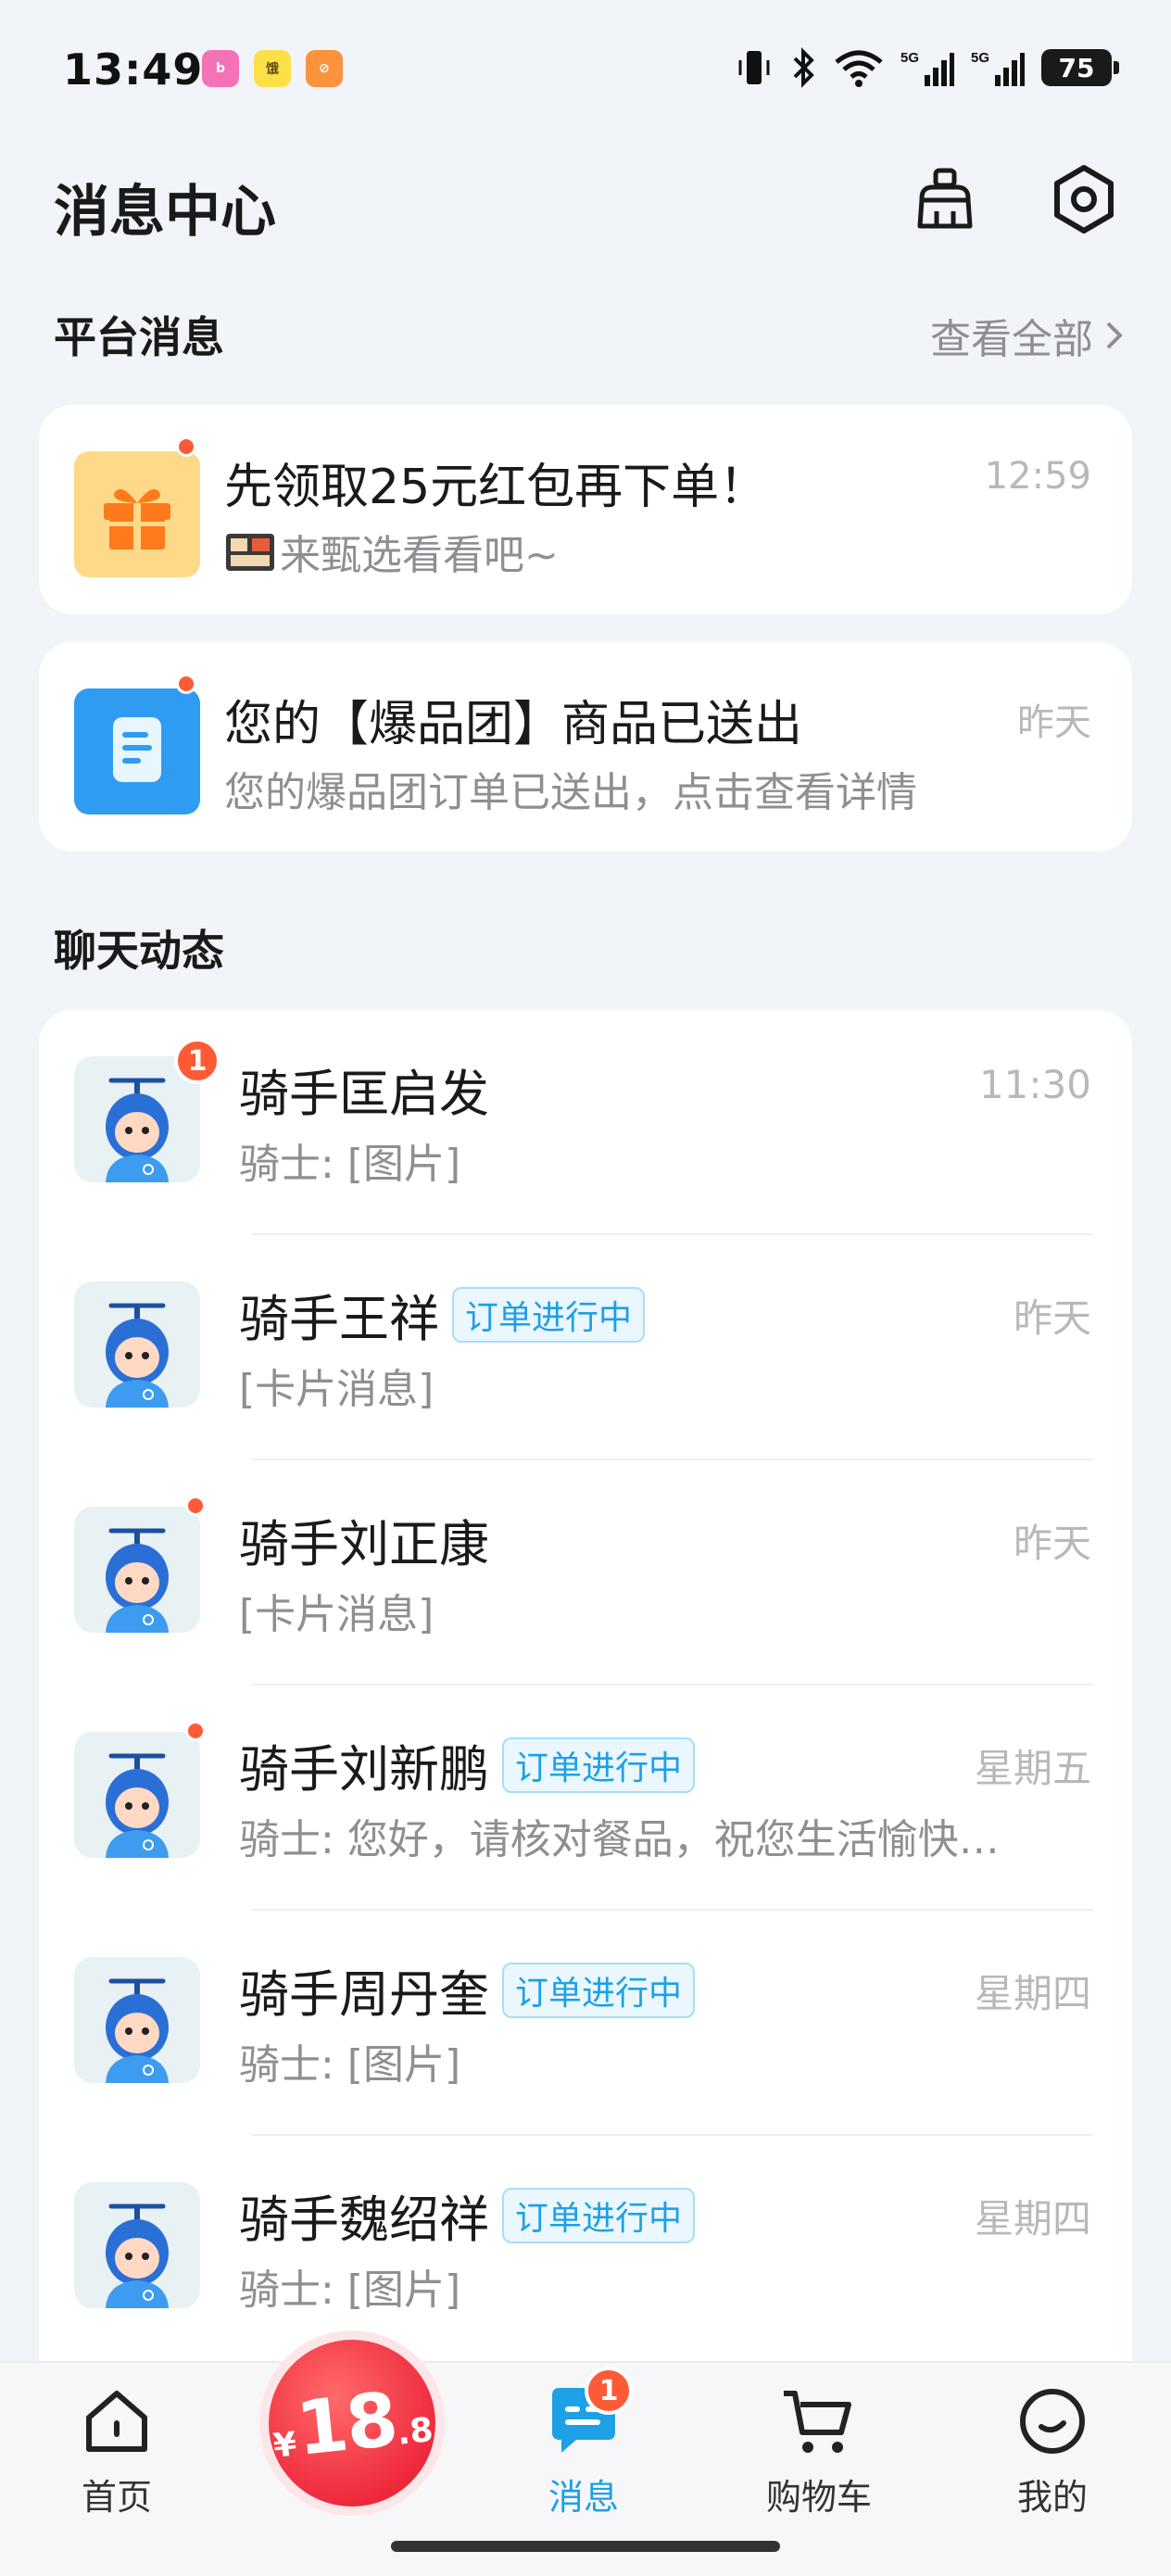 The height and width of the screenshot is (2576, 1171). Describe the element at coordinates (514, 724) in the screenshot. I see `message-title: 您的【爆品团】商品已送出` at that location.